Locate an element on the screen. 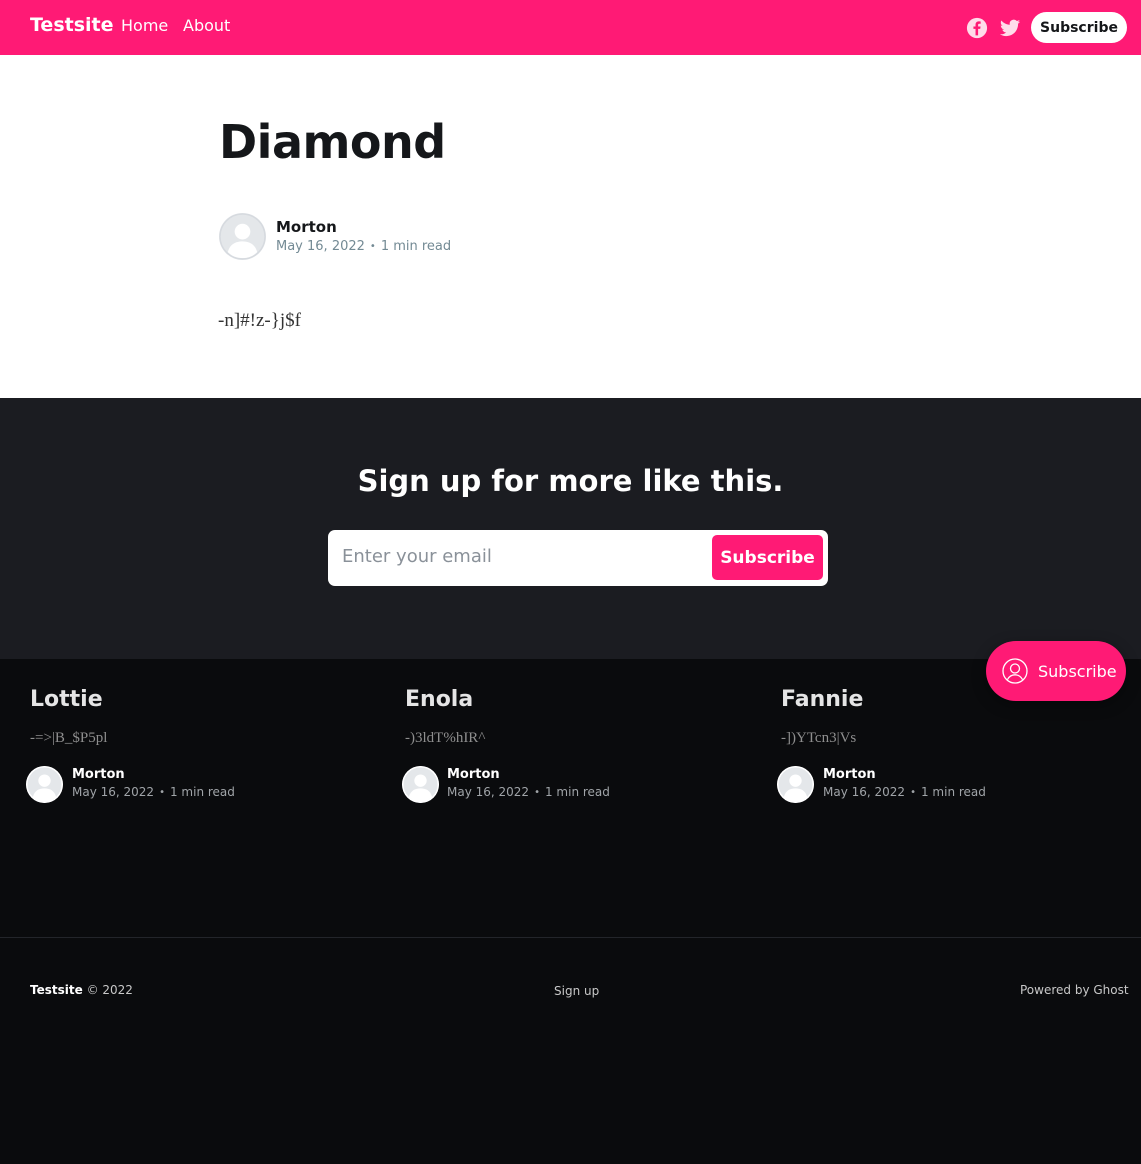 Image resolution: width=1141 pixels, height=1164 pixels. nav-home: Home is located at coordinates (144, 25).